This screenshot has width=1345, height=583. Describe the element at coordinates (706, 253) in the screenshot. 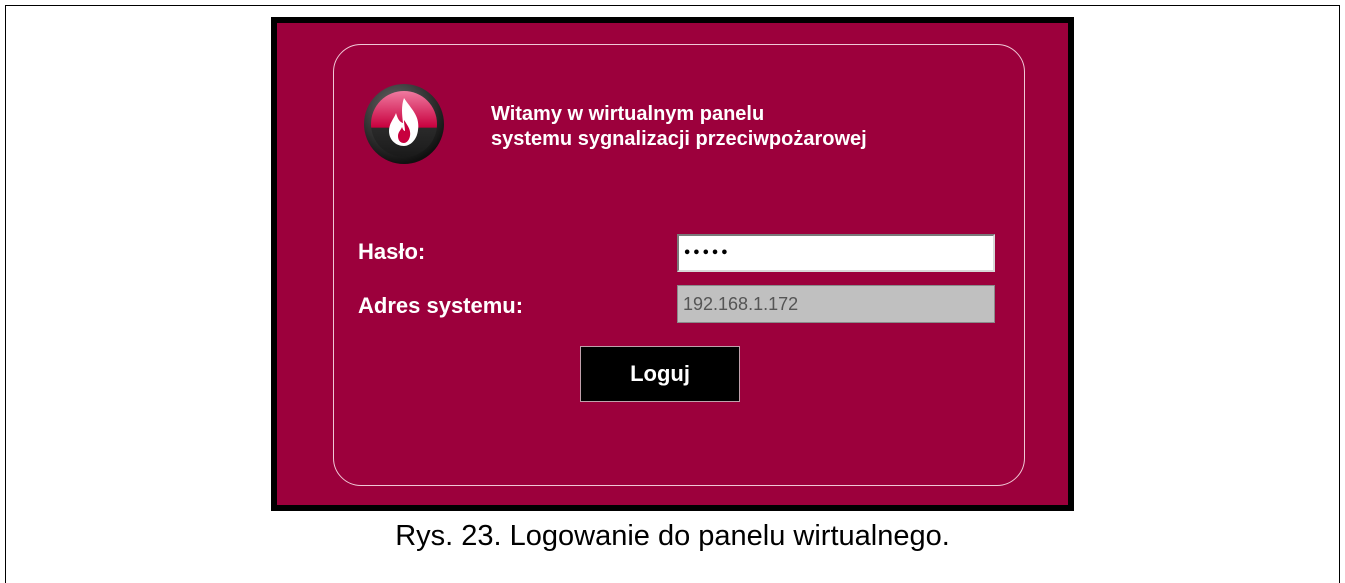

I see `password-value: •••••` at that location.